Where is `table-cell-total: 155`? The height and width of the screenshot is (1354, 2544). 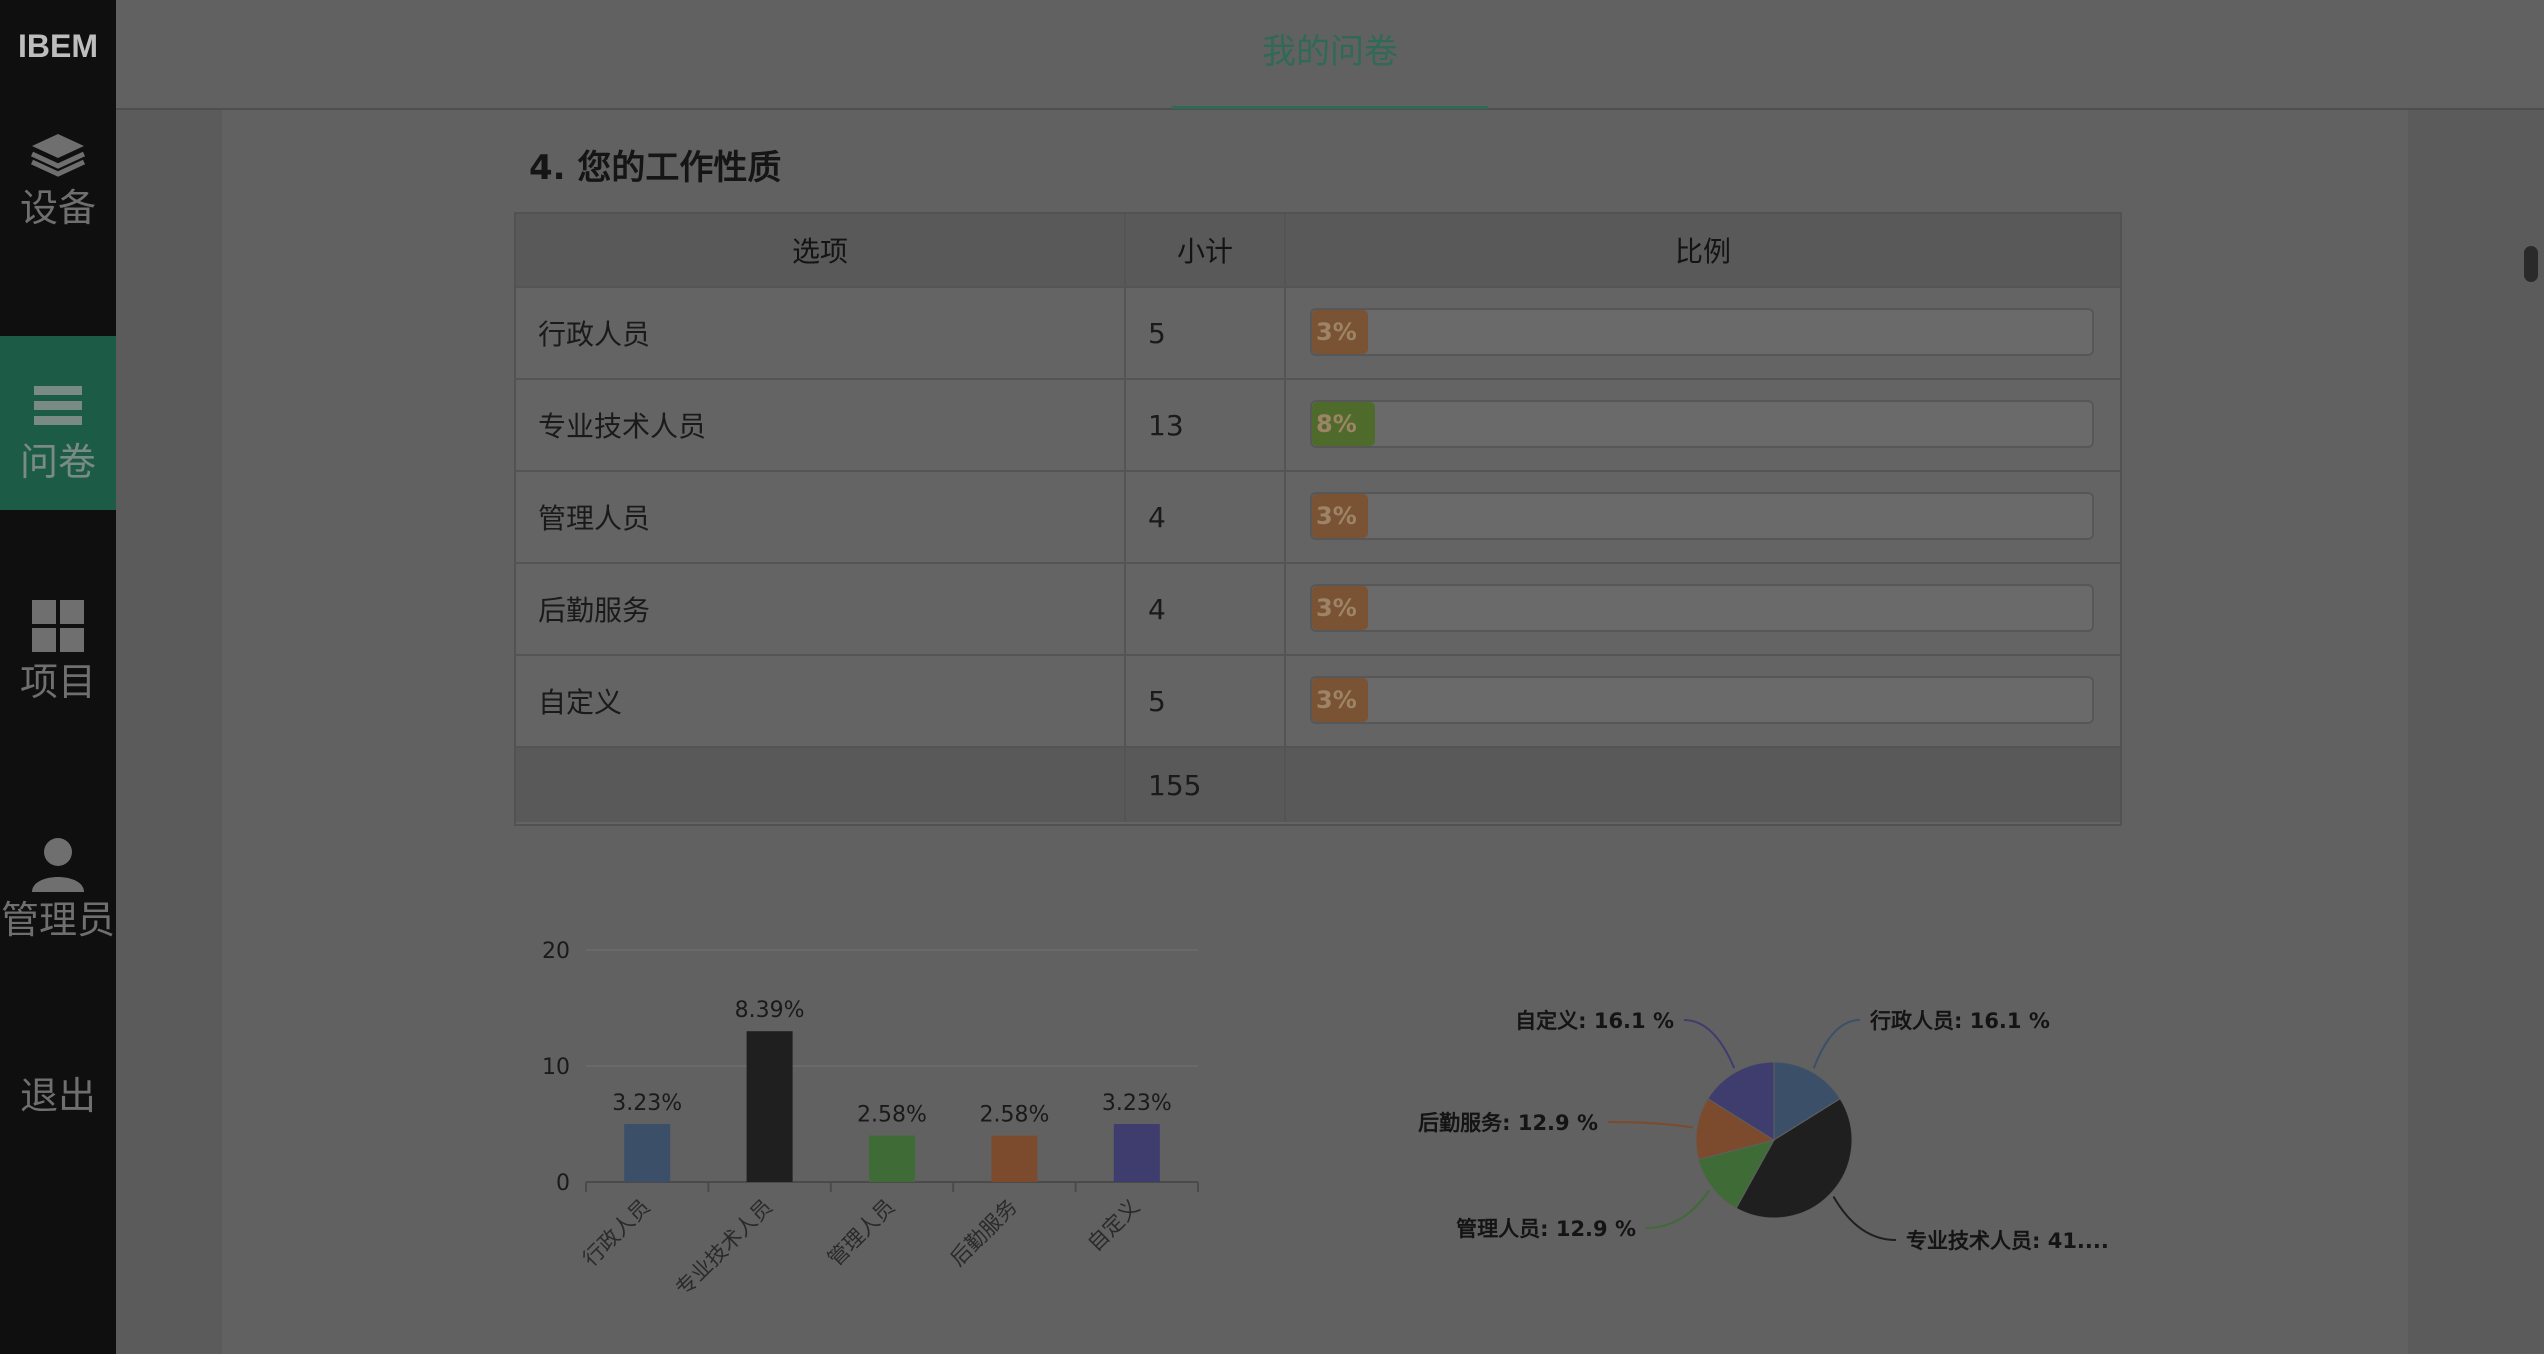 table-cell-total: 155 is located at coordinates (1206, 785).